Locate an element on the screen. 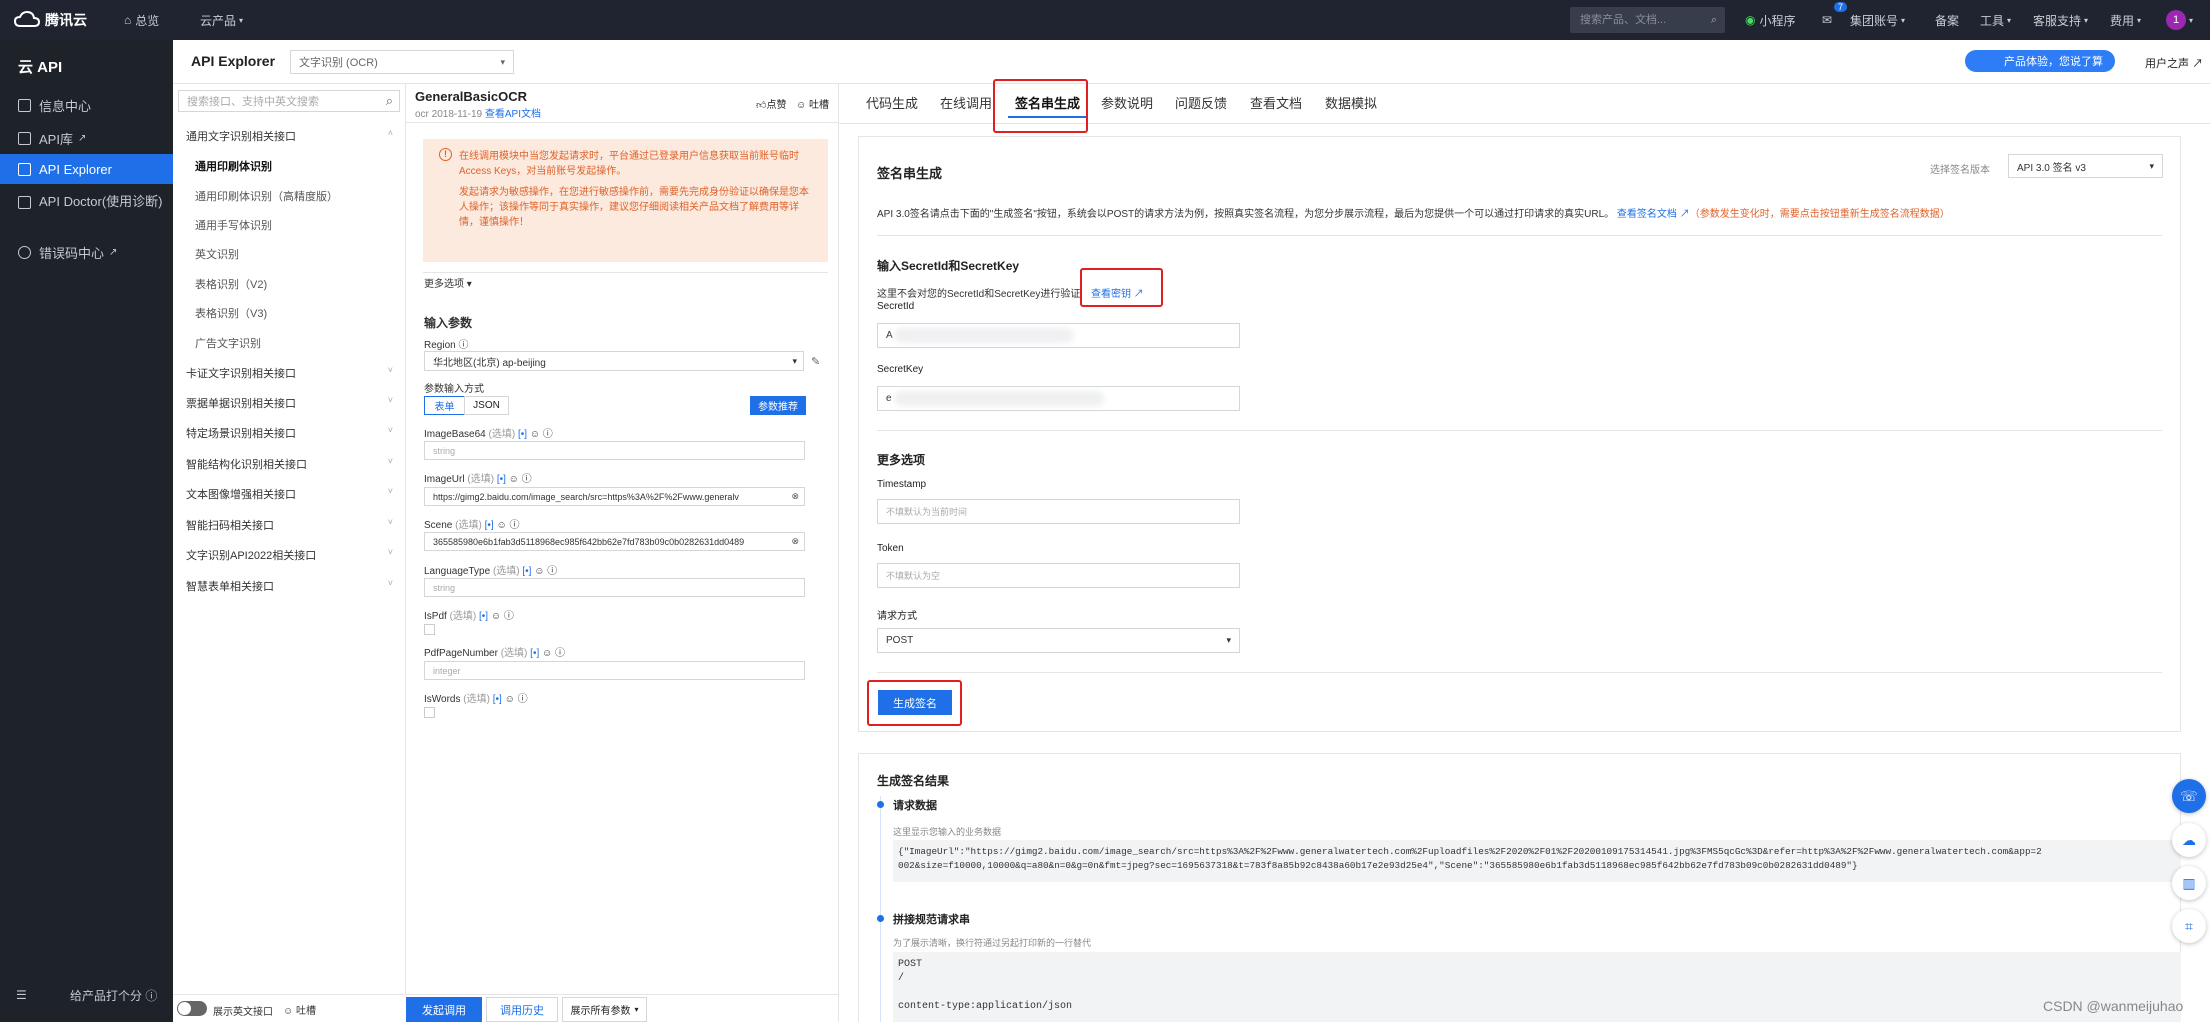 The width and height of the screenshot is (2210, 1022). tree-group: 智慧表单相关接口 is located at coordinates (230, 586).